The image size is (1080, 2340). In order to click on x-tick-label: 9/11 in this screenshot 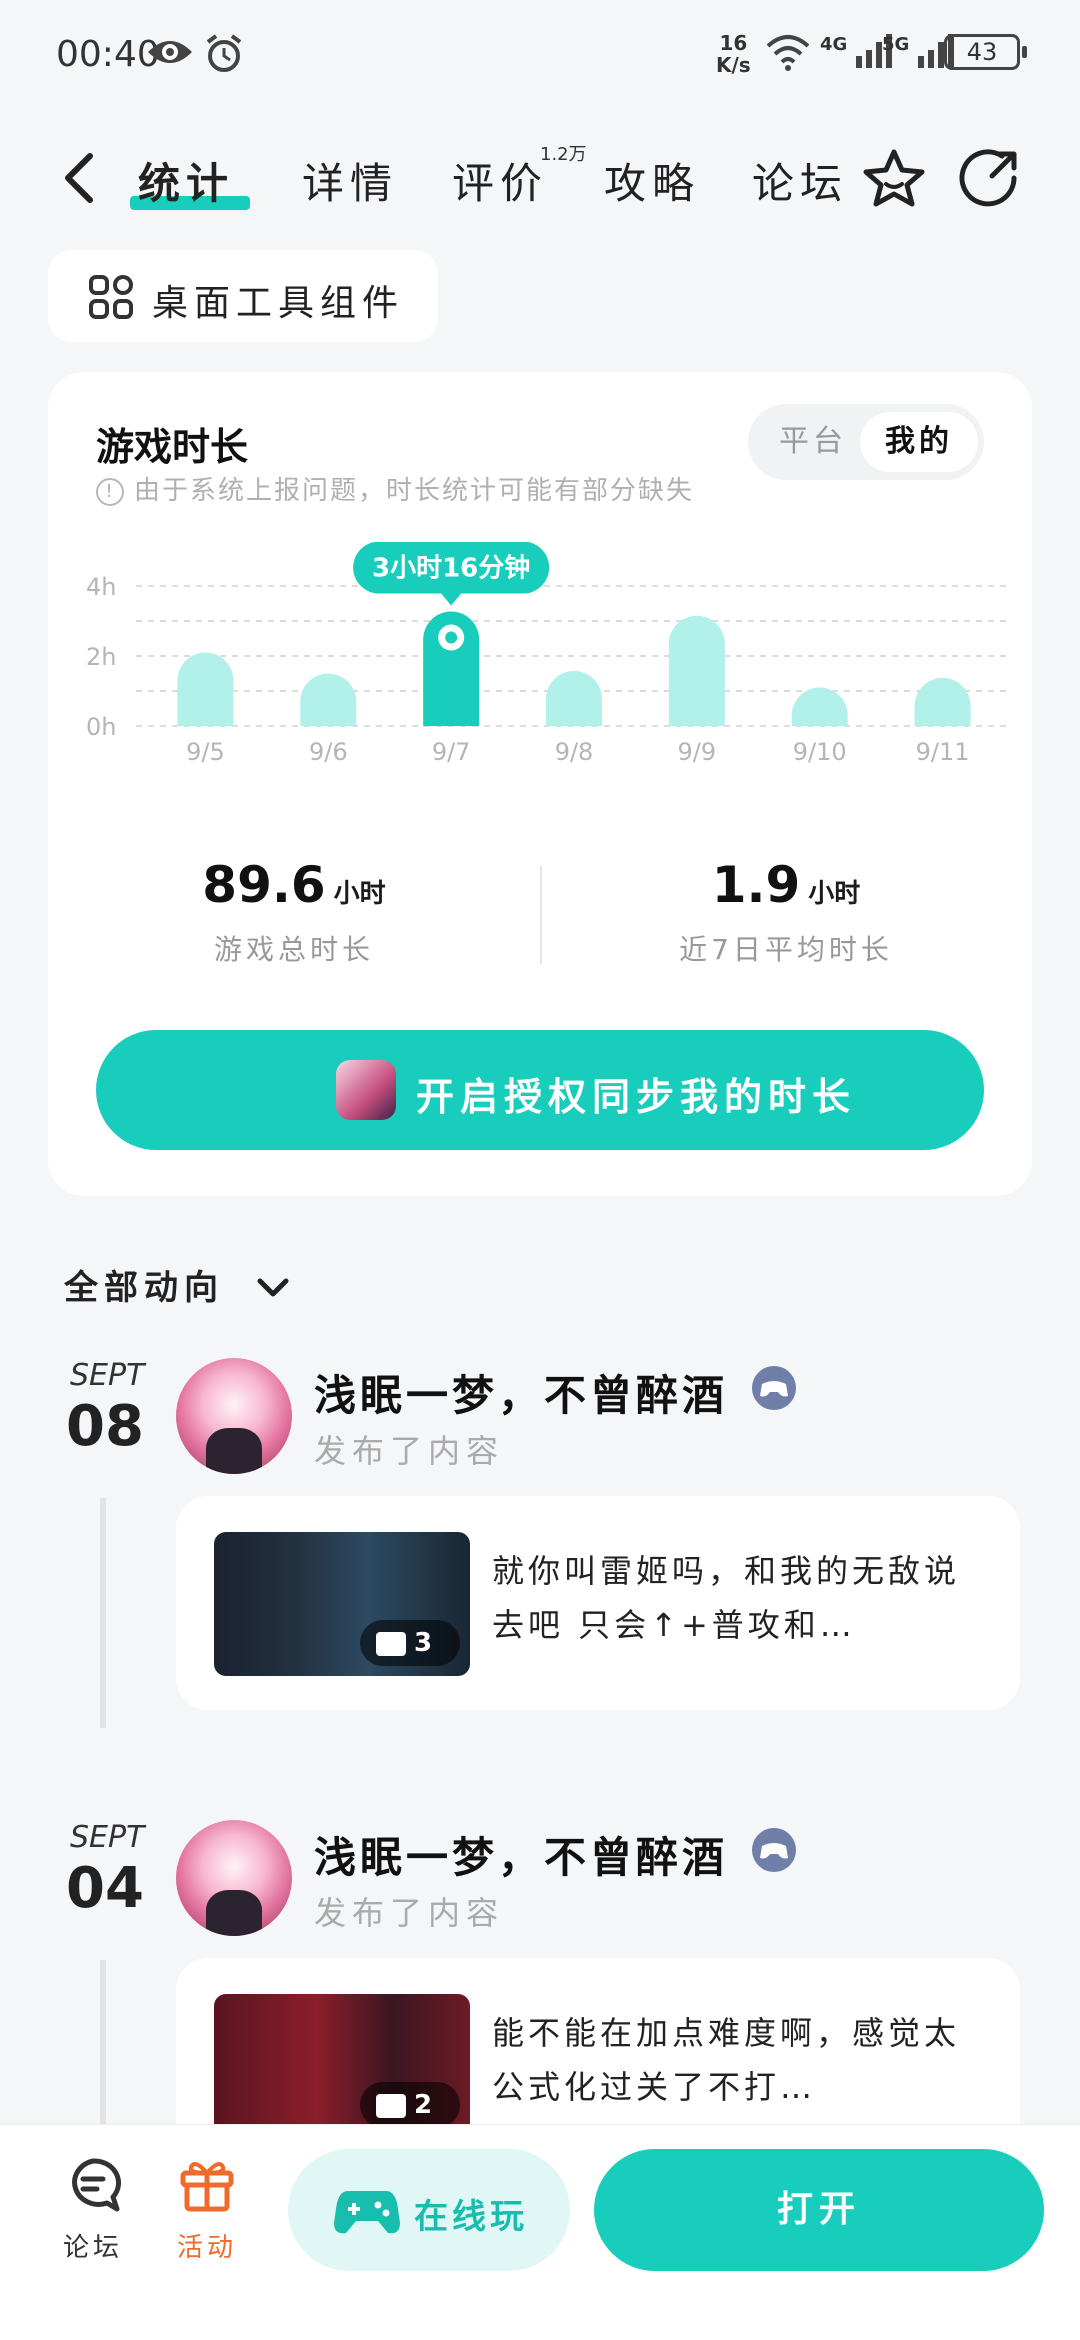, I will do `click(943, 752)`.